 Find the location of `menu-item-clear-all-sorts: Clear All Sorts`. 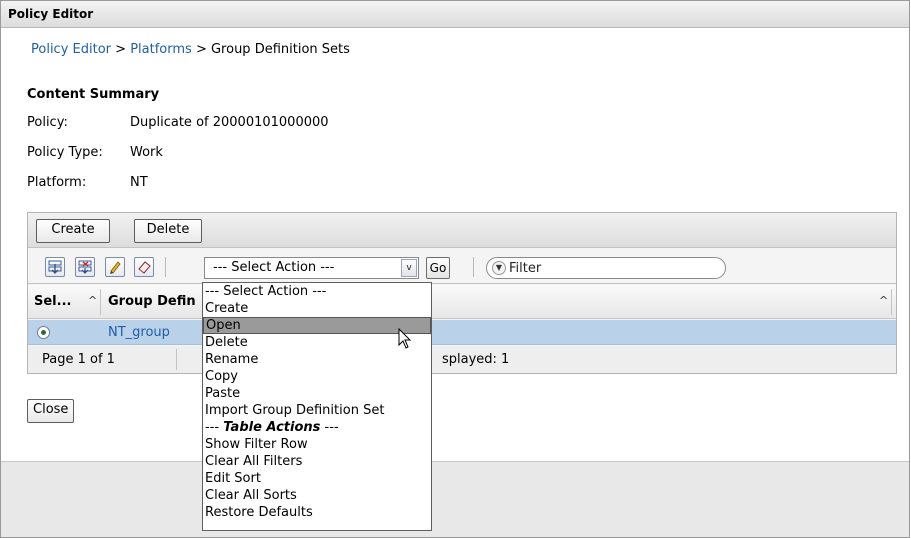

menu-item-clear-all-sorts: Clear All Sorts is located at coordinates (317, 495).